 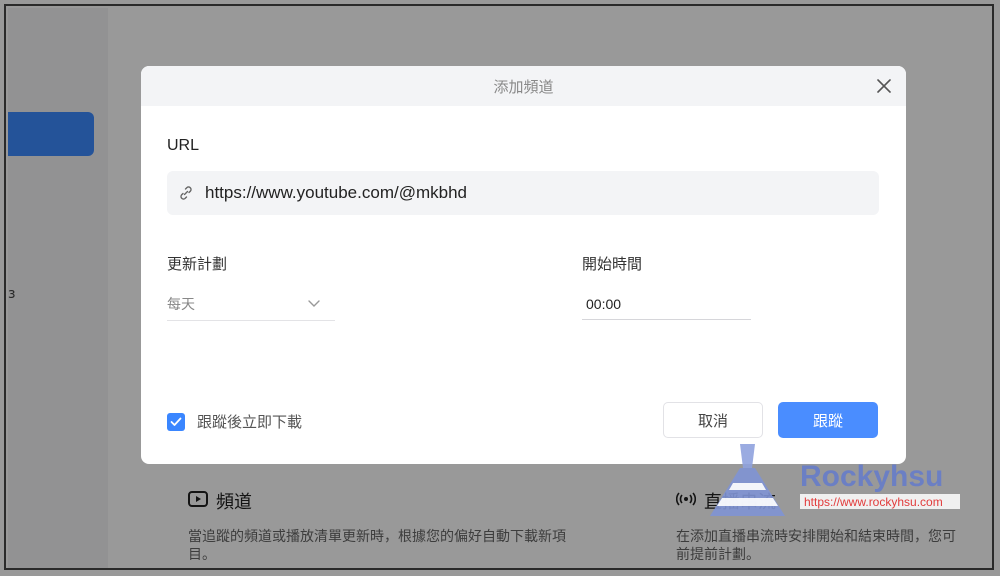 I want to click on check-icon, so click(x=176, y=421).